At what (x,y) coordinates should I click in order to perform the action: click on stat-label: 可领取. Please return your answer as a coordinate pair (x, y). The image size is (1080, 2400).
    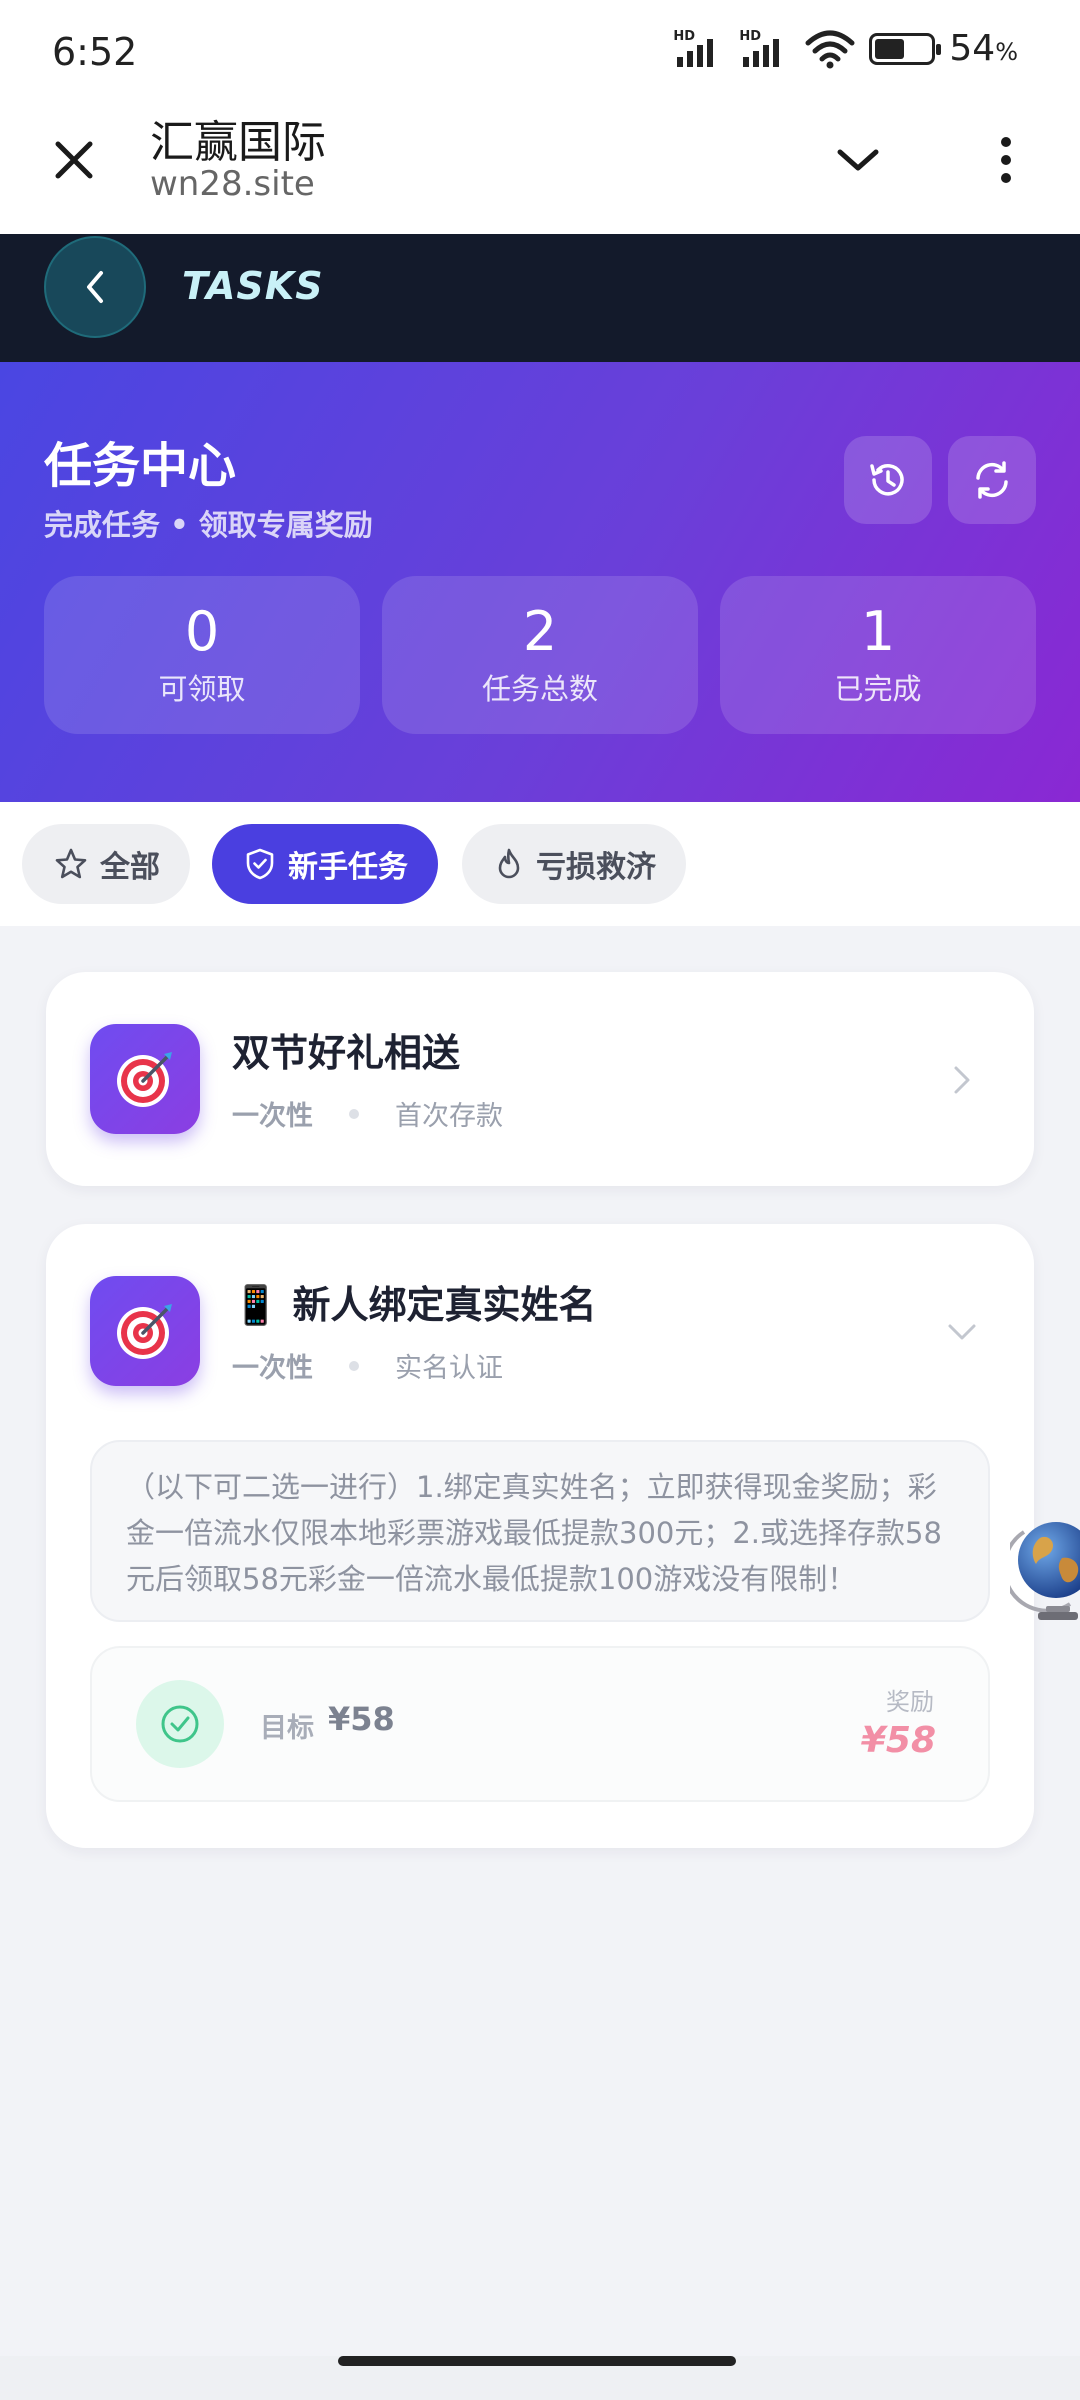
    Looking at the image, I should click on (202, 689).